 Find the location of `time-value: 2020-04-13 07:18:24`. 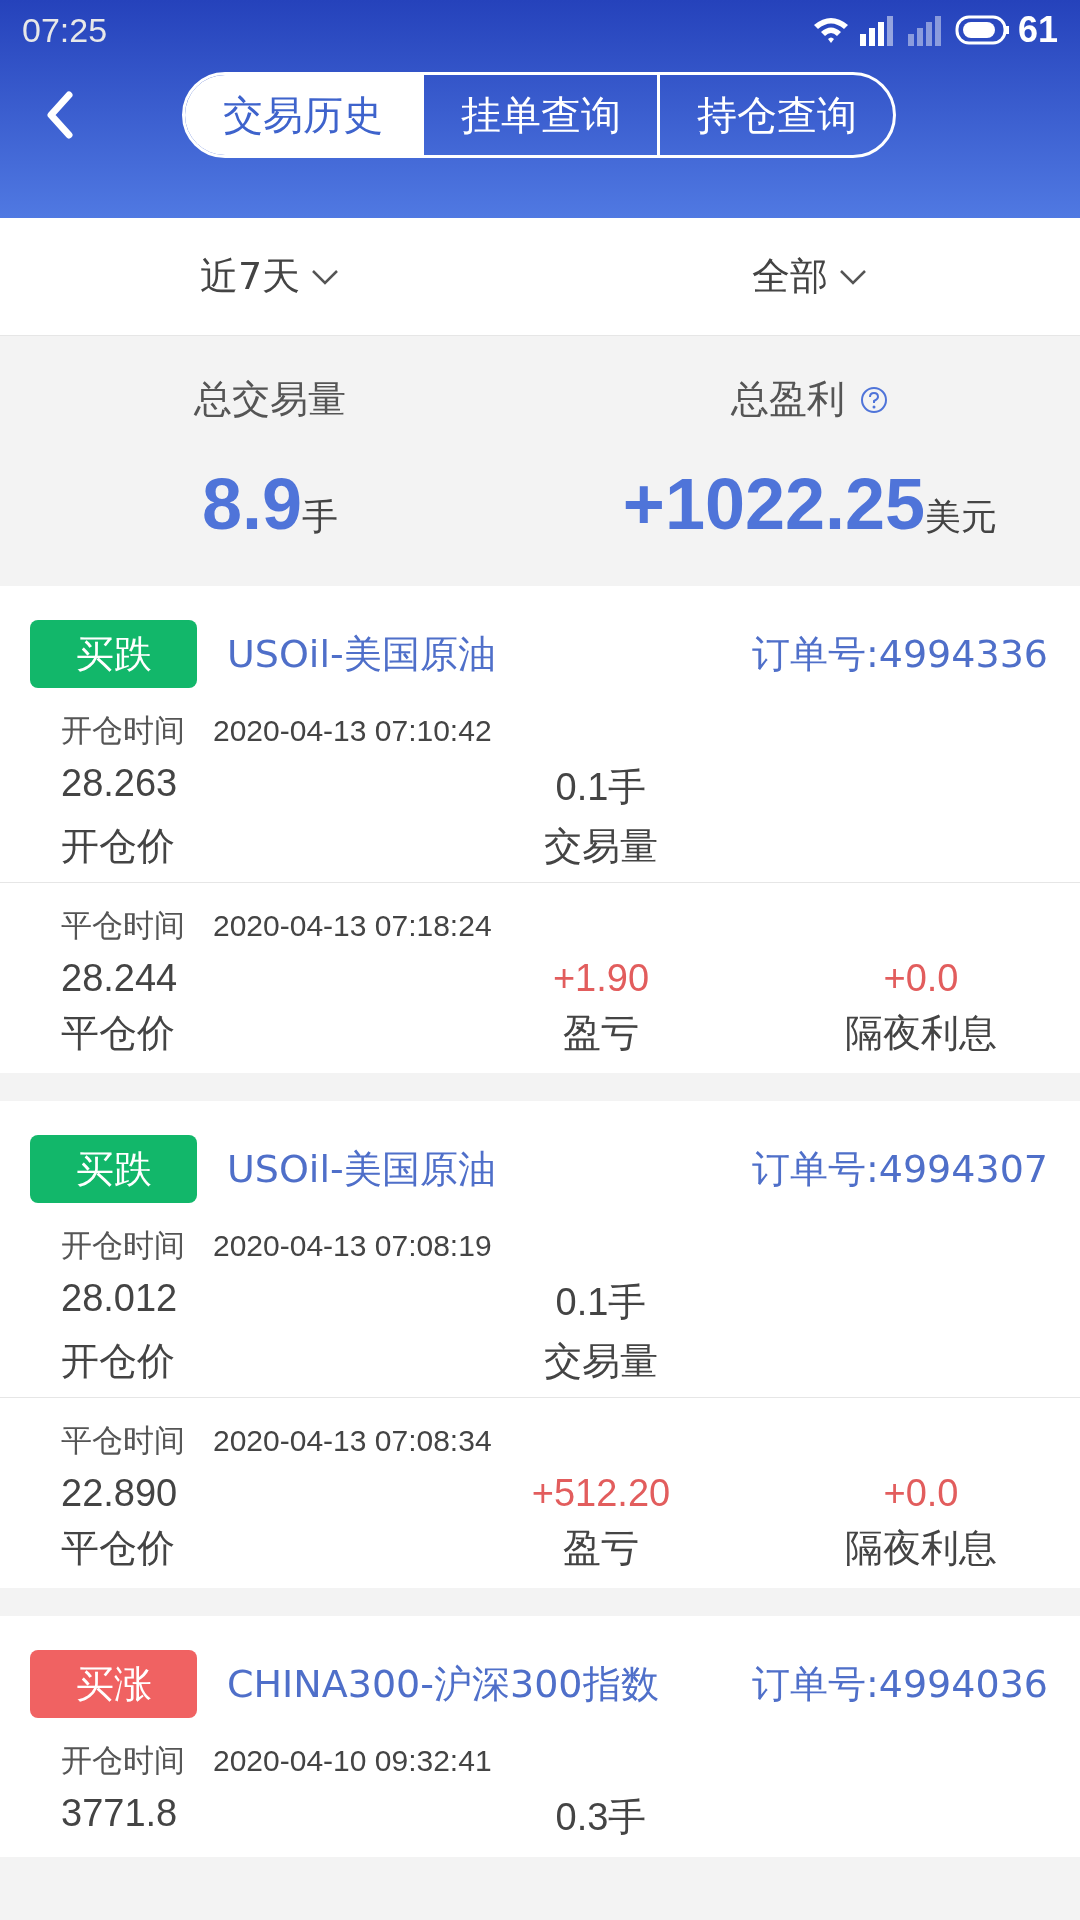

time-value: 2020-04-13 07:18:24 is located at coordinates (352, 926).